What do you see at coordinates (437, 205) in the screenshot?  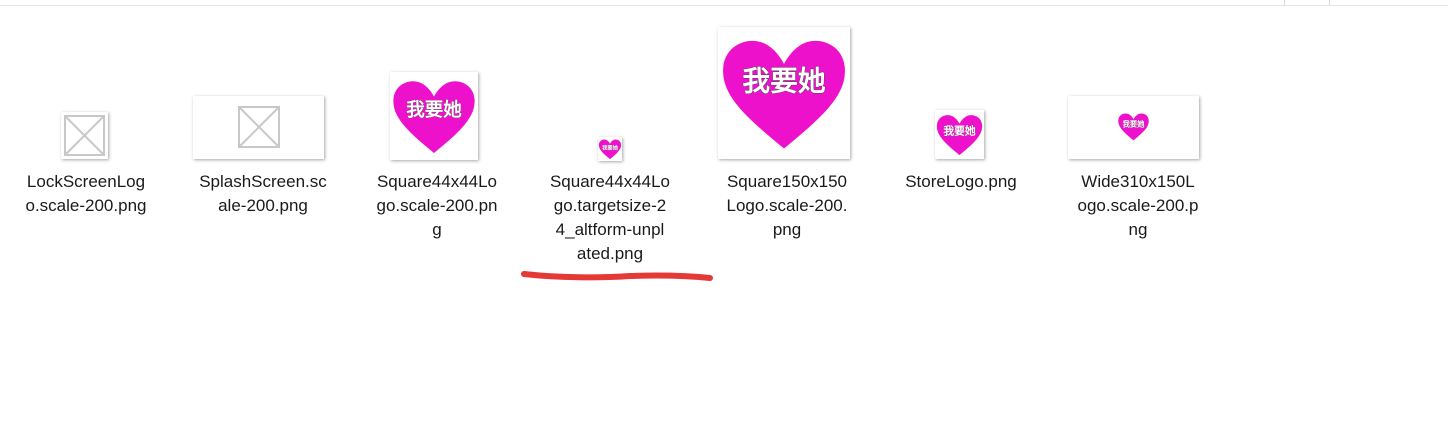 I see `file-name: Square44x44Lo go.scale-200.pn g` at bounding box center [437, 205].